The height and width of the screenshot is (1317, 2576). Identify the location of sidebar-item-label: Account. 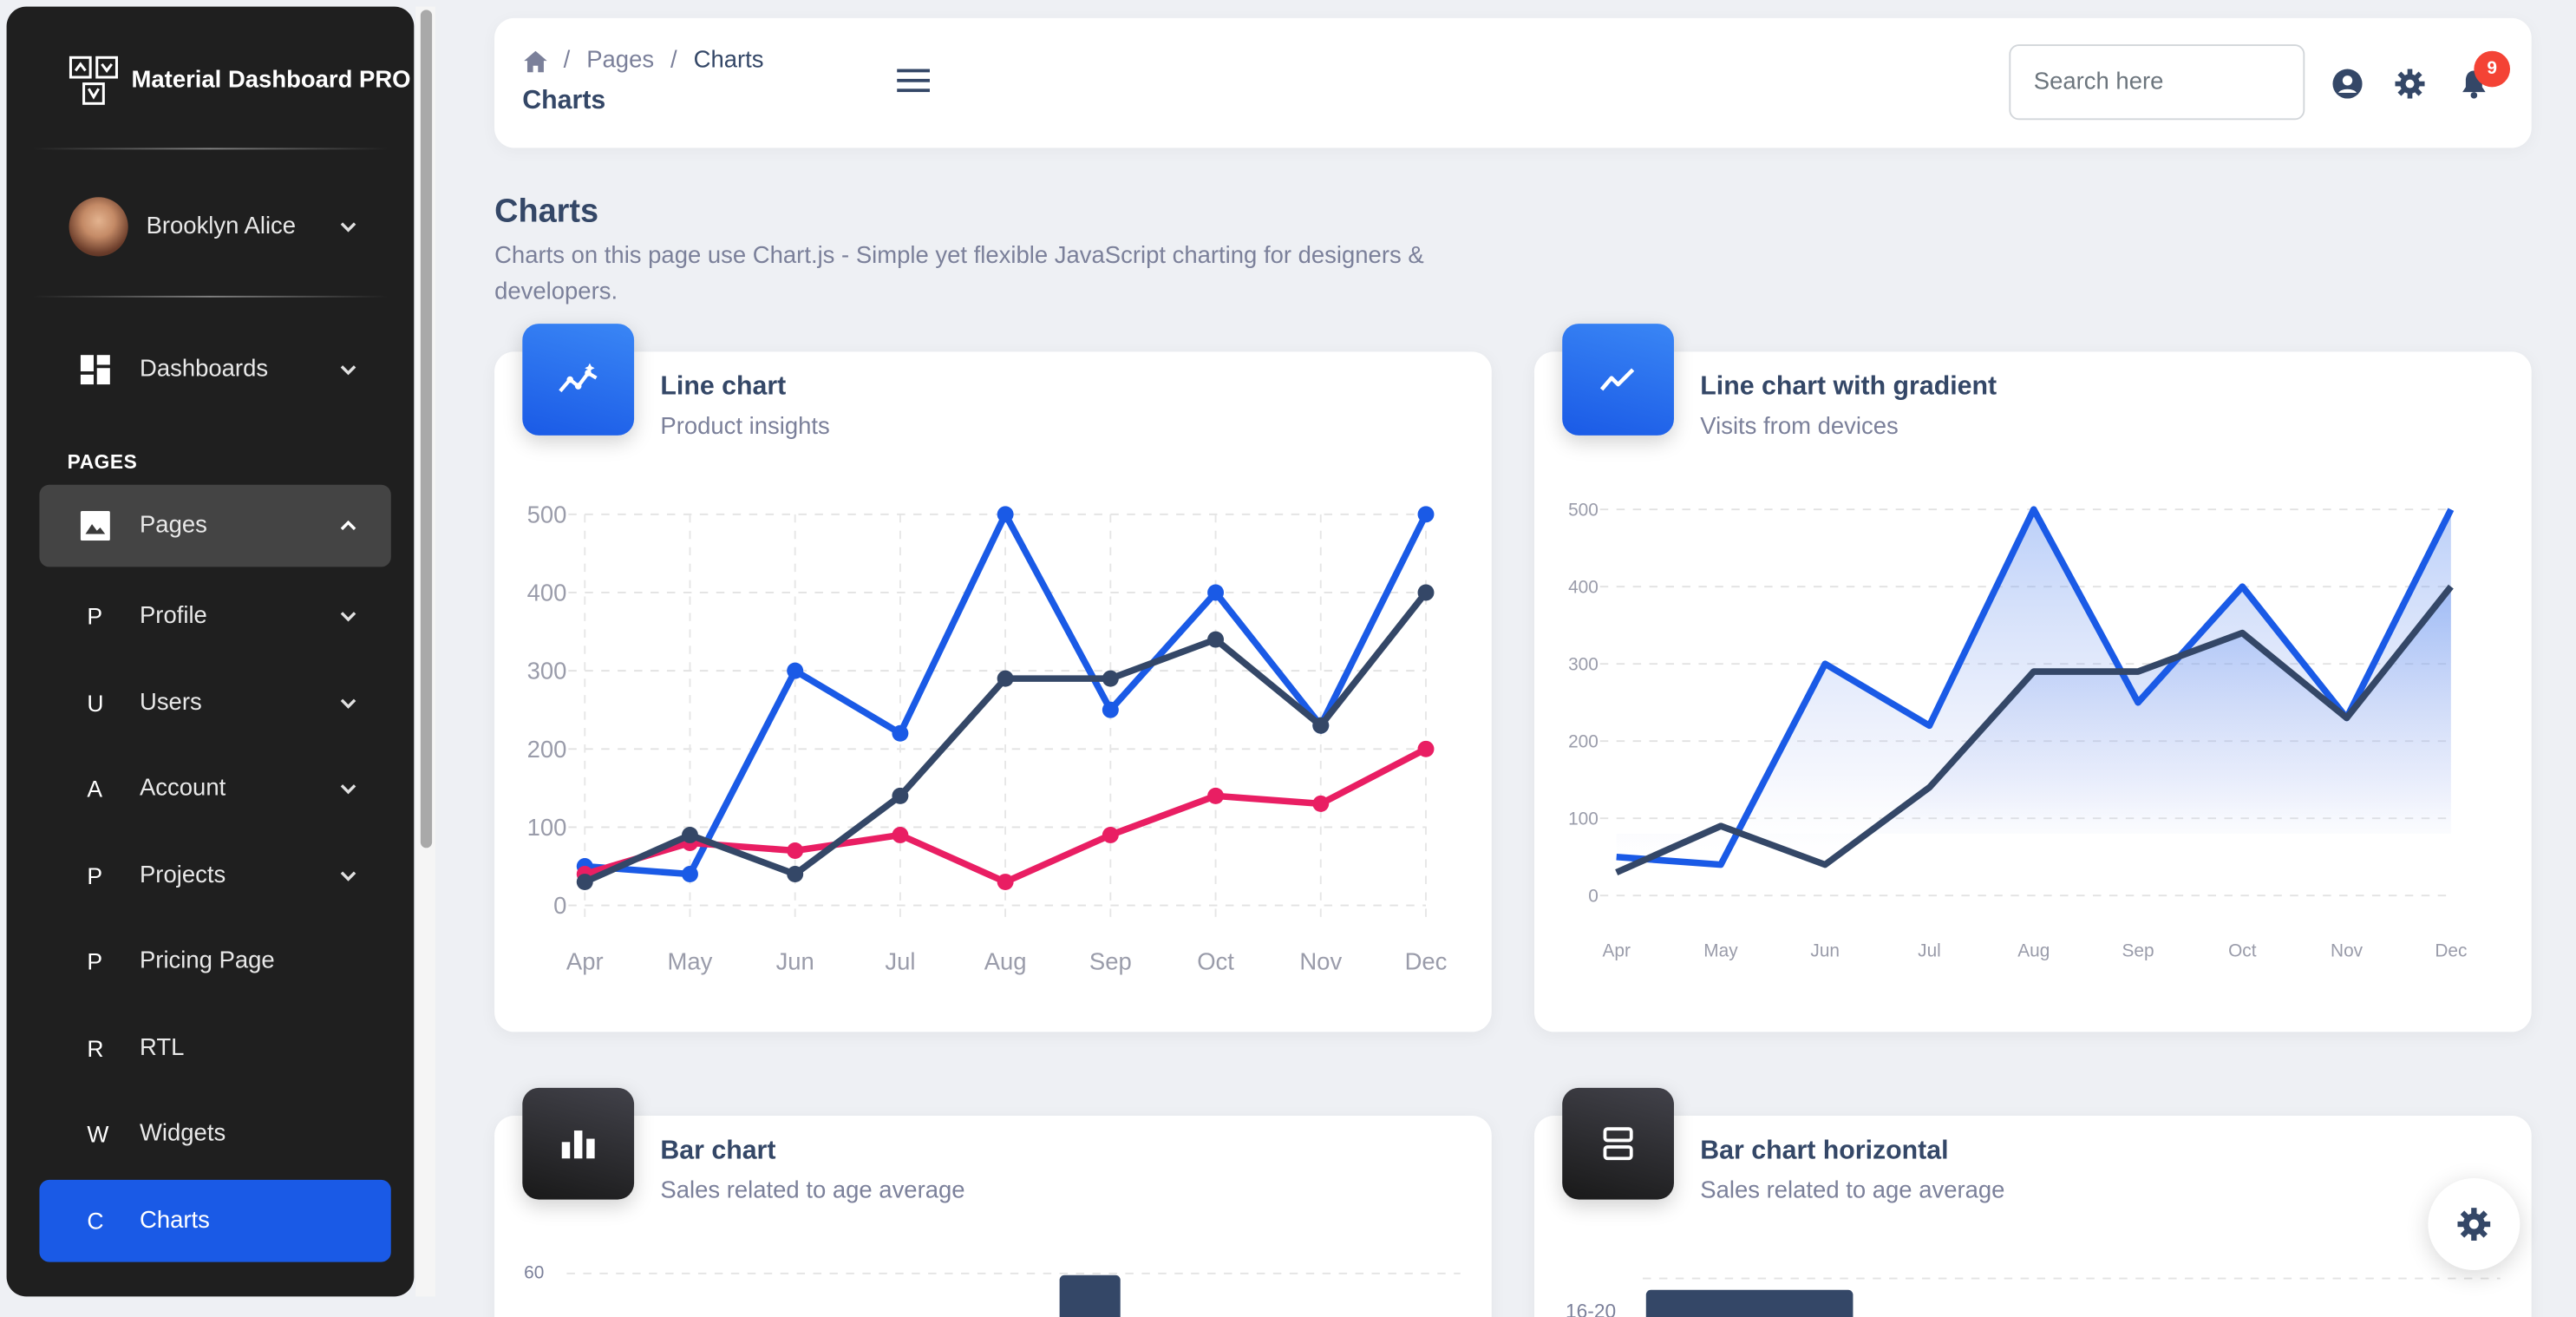
(182, 789).